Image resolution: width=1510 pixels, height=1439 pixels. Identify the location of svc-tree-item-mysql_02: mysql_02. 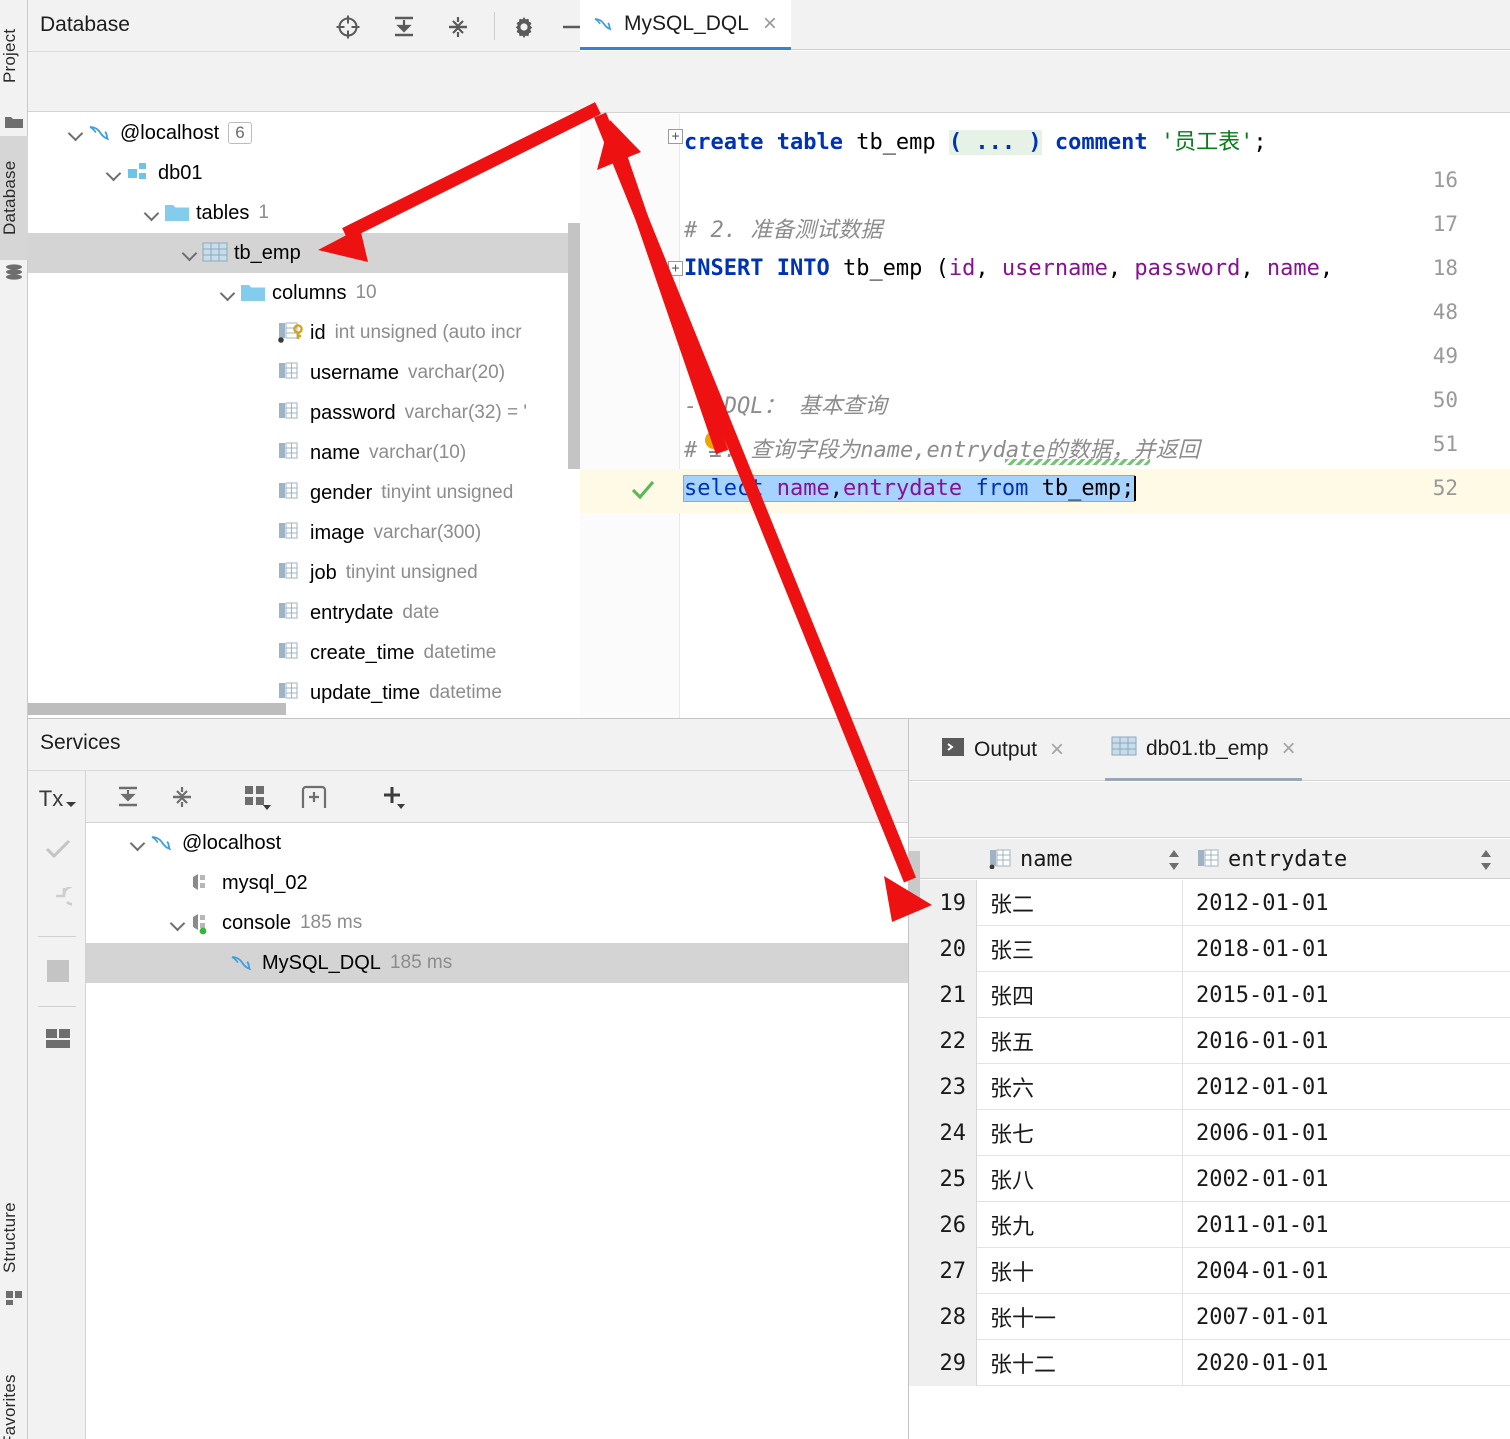
(497, 883).